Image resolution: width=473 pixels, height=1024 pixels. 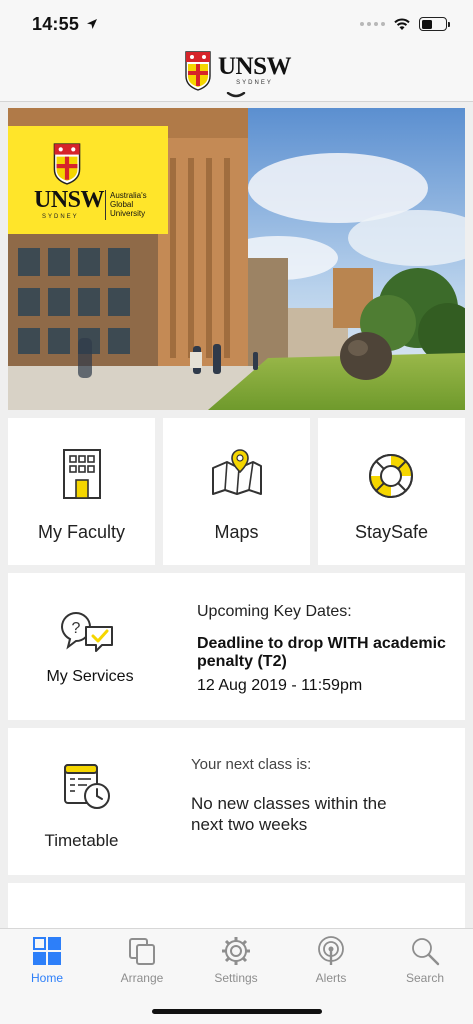 What do you see at coordinates (236, 25) in the screenshot?
I see `status-bar: 14:55` at bounding box center [236, 25].